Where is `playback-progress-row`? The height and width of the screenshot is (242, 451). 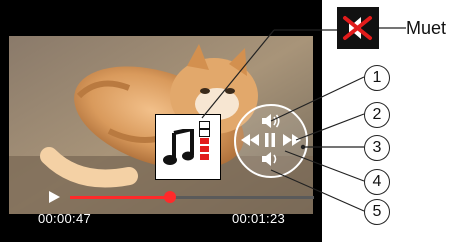 playback-progress-row is located at coordinates (161, 197).